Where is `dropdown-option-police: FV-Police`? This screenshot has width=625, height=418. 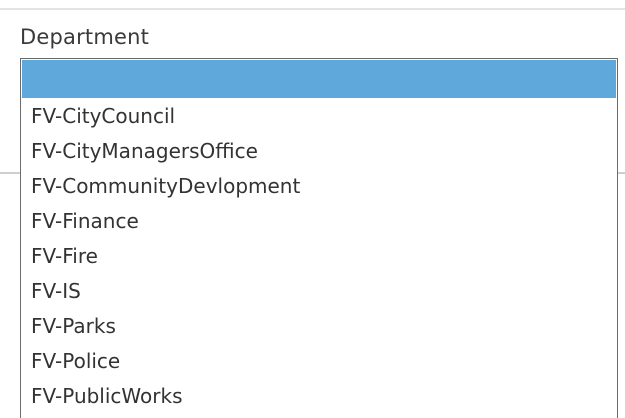
dropdown-option-police: FV-Police is located at coordinates (319, 361).